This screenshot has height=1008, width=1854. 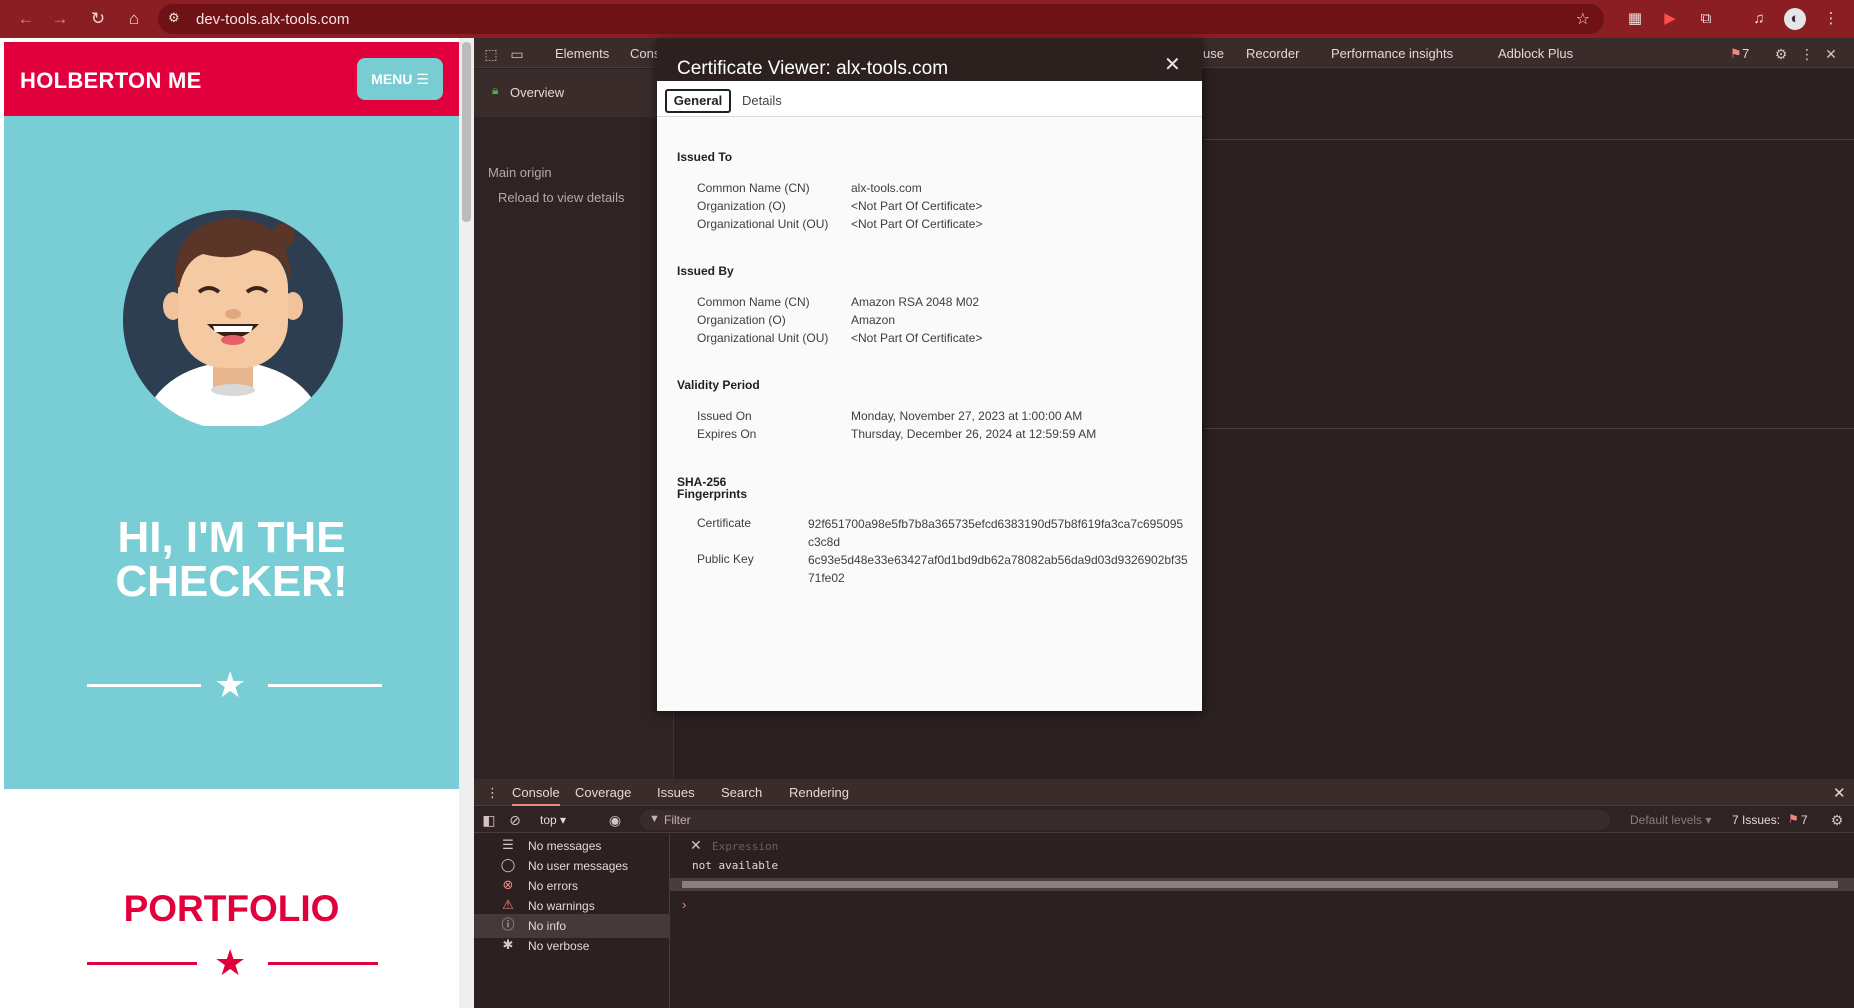 I want to click on drawer-tab-issues: Issues, so click(x=676, y=792).